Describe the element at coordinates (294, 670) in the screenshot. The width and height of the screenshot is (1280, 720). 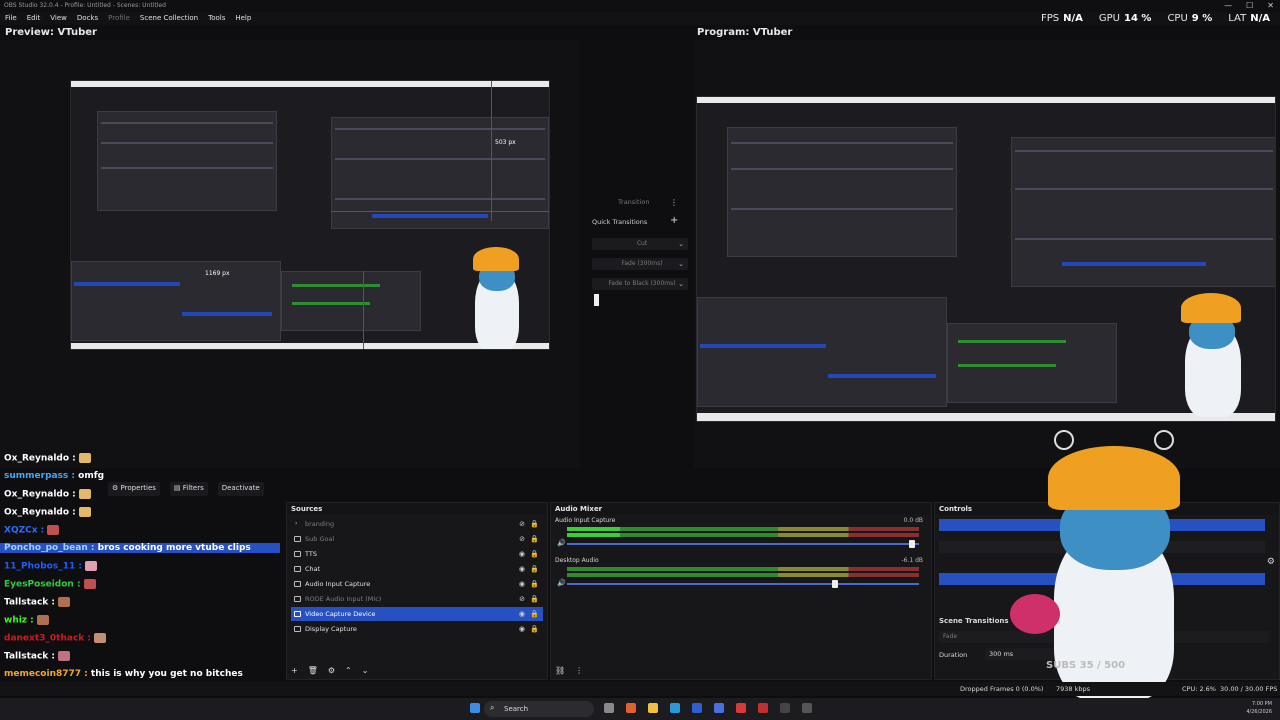
I see `add-source-icon: +` at that location.